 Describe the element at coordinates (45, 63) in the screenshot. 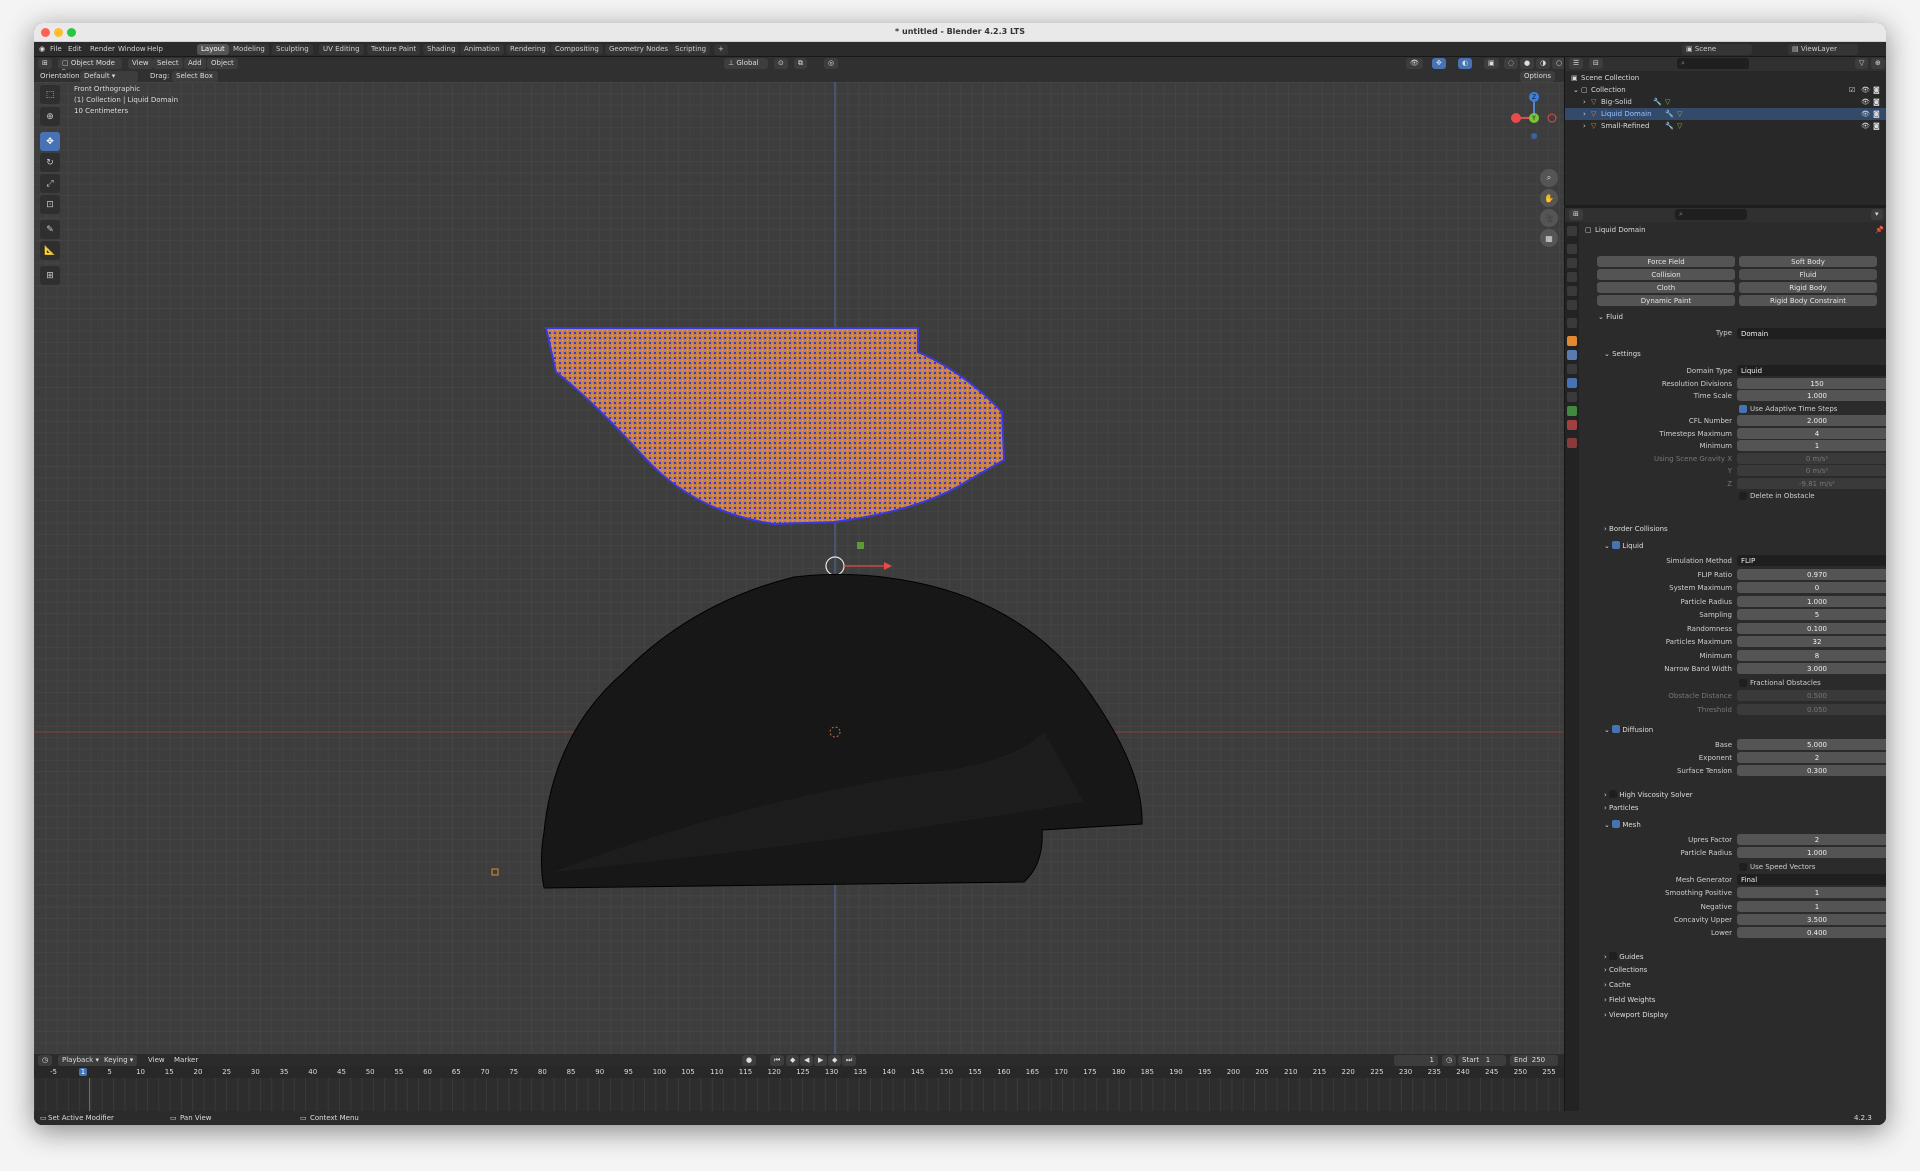

I see `editor-type-icon: ⊞` at that location.